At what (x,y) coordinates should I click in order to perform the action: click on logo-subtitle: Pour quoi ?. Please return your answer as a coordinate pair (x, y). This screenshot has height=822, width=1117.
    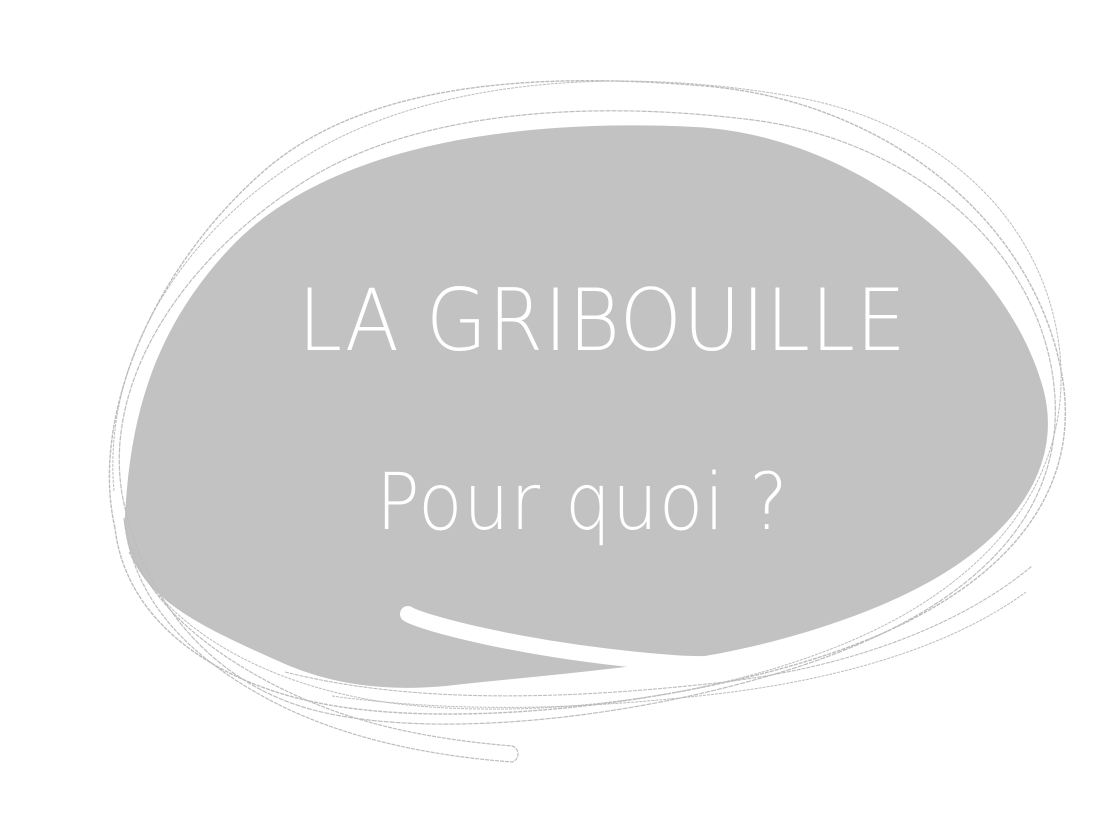
    Looking at the image, I should click on (582, 503).